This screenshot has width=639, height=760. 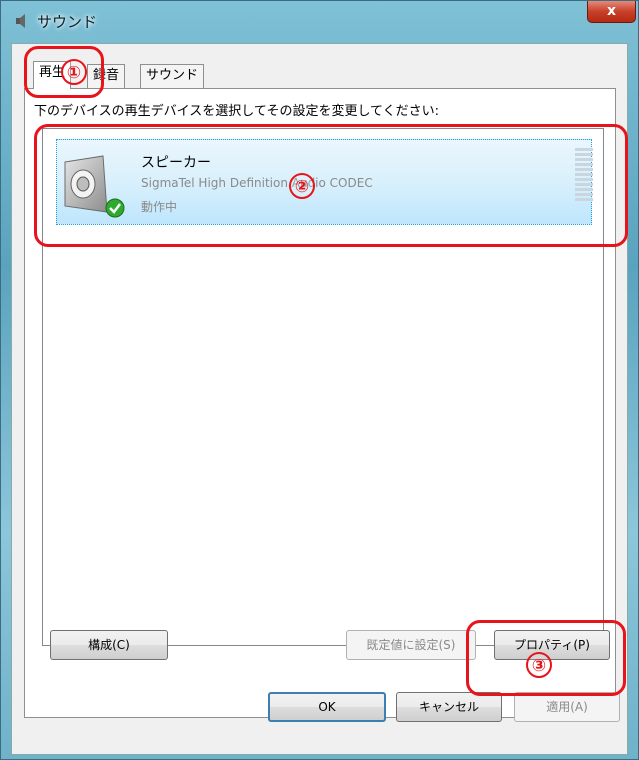 I want to click on device-description: SigmaTel High Definition Audio CODEC, so click(x=257, y=183).